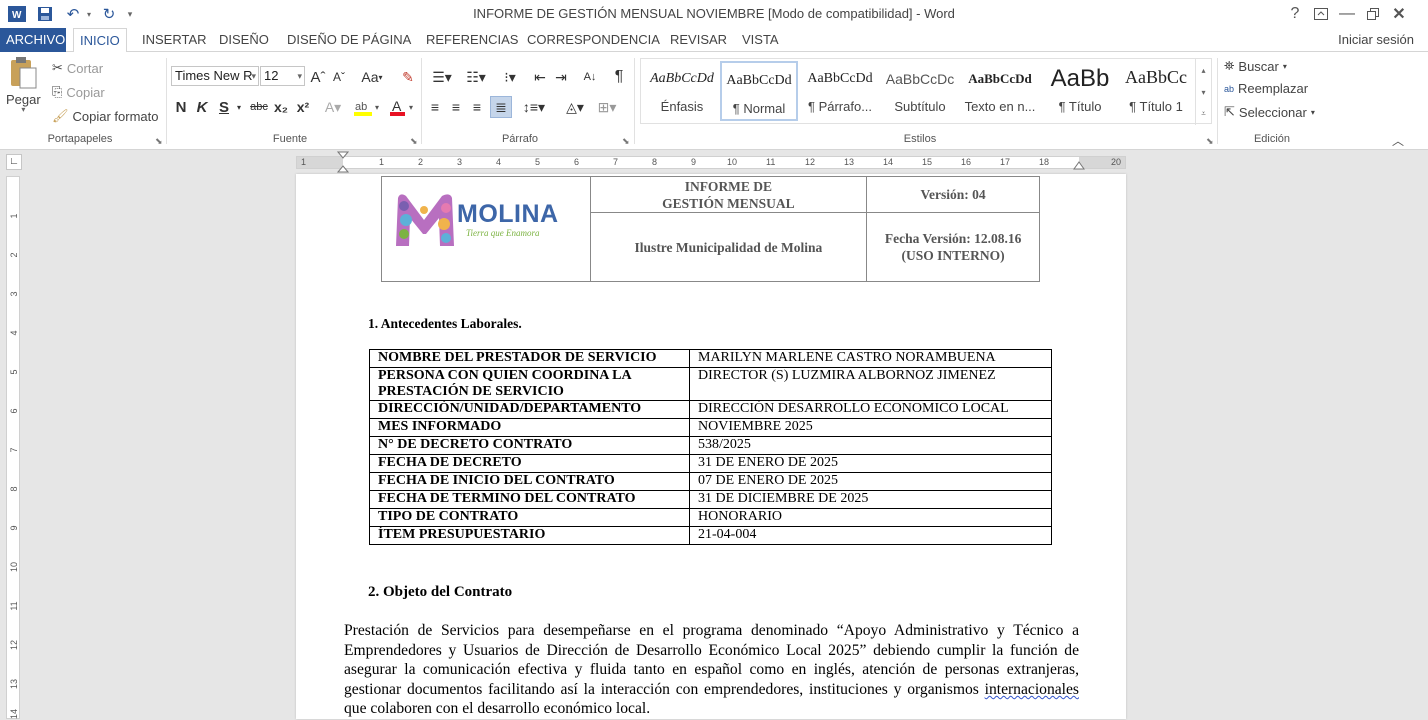 The image size is (1428, 720). I want to click on shrink-font-icon: Aˇ, so click(339, 77).